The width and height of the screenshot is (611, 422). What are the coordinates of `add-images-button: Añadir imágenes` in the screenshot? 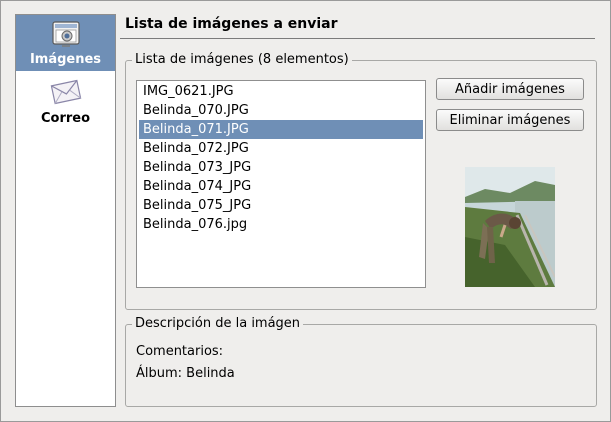 It's located at (510, 89).